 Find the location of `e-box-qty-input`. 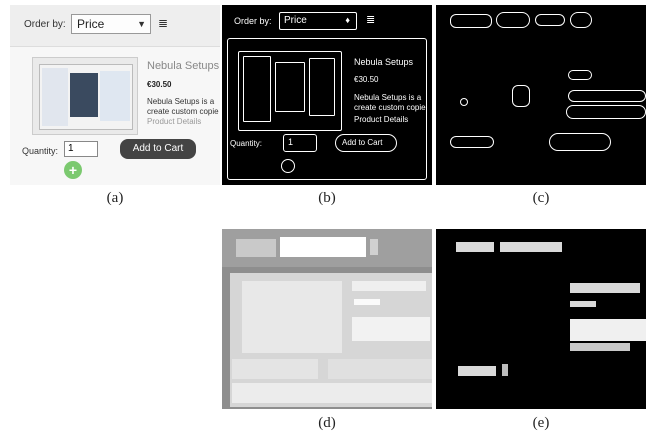

e-box-qty-input is located at coordinates (505, 370).